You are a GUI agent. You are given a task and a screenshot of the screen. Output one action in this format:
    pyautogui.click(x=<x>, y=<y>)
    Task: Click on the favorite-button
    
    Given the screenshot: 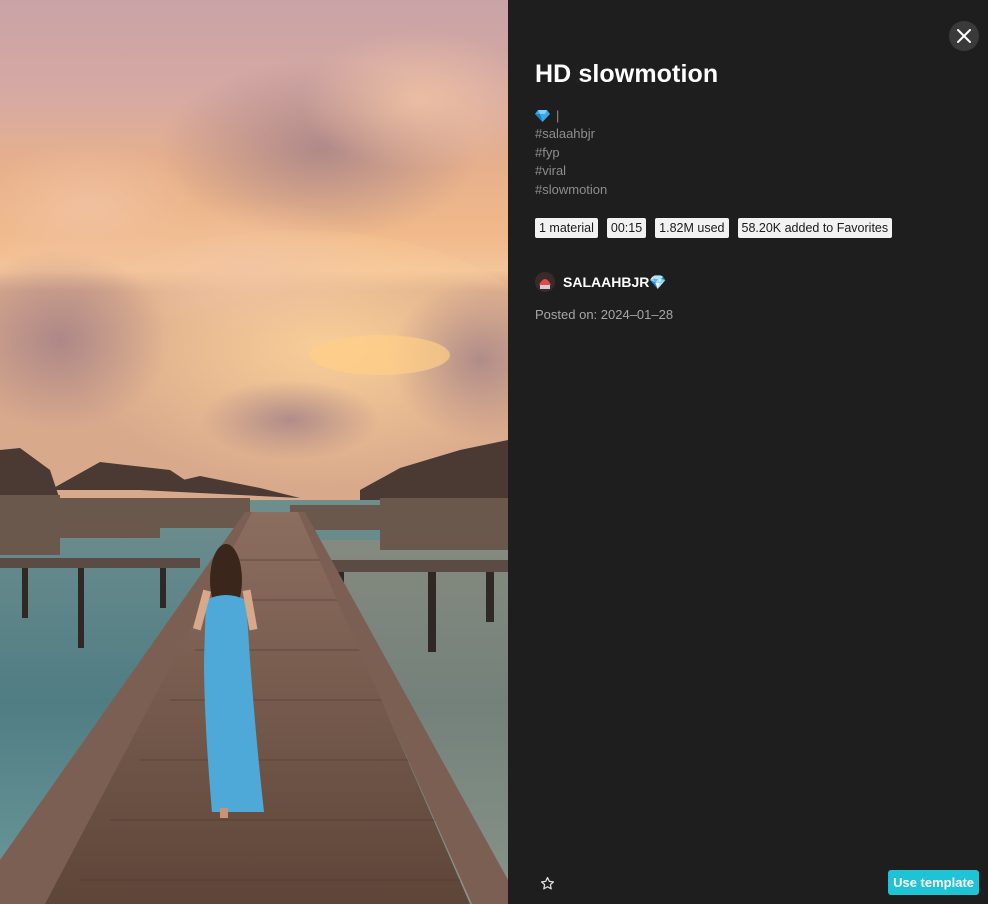 What is the action you would take?
    pyautogui.click(x=547, y=883)
    